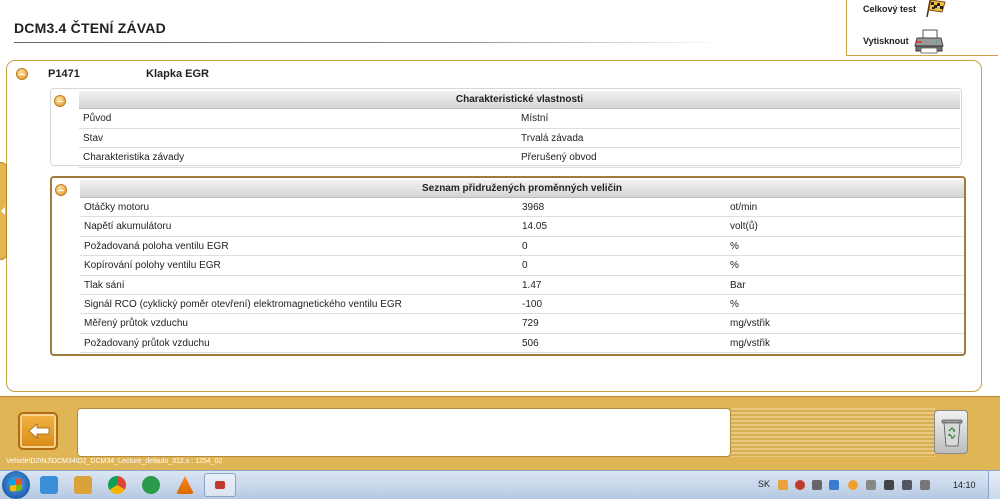 This screenshot has width=1000, height=499. What do you see at coordinates (220, 485) in the screenshot?
I see `active-window-button` at bounding box center [220, 485].